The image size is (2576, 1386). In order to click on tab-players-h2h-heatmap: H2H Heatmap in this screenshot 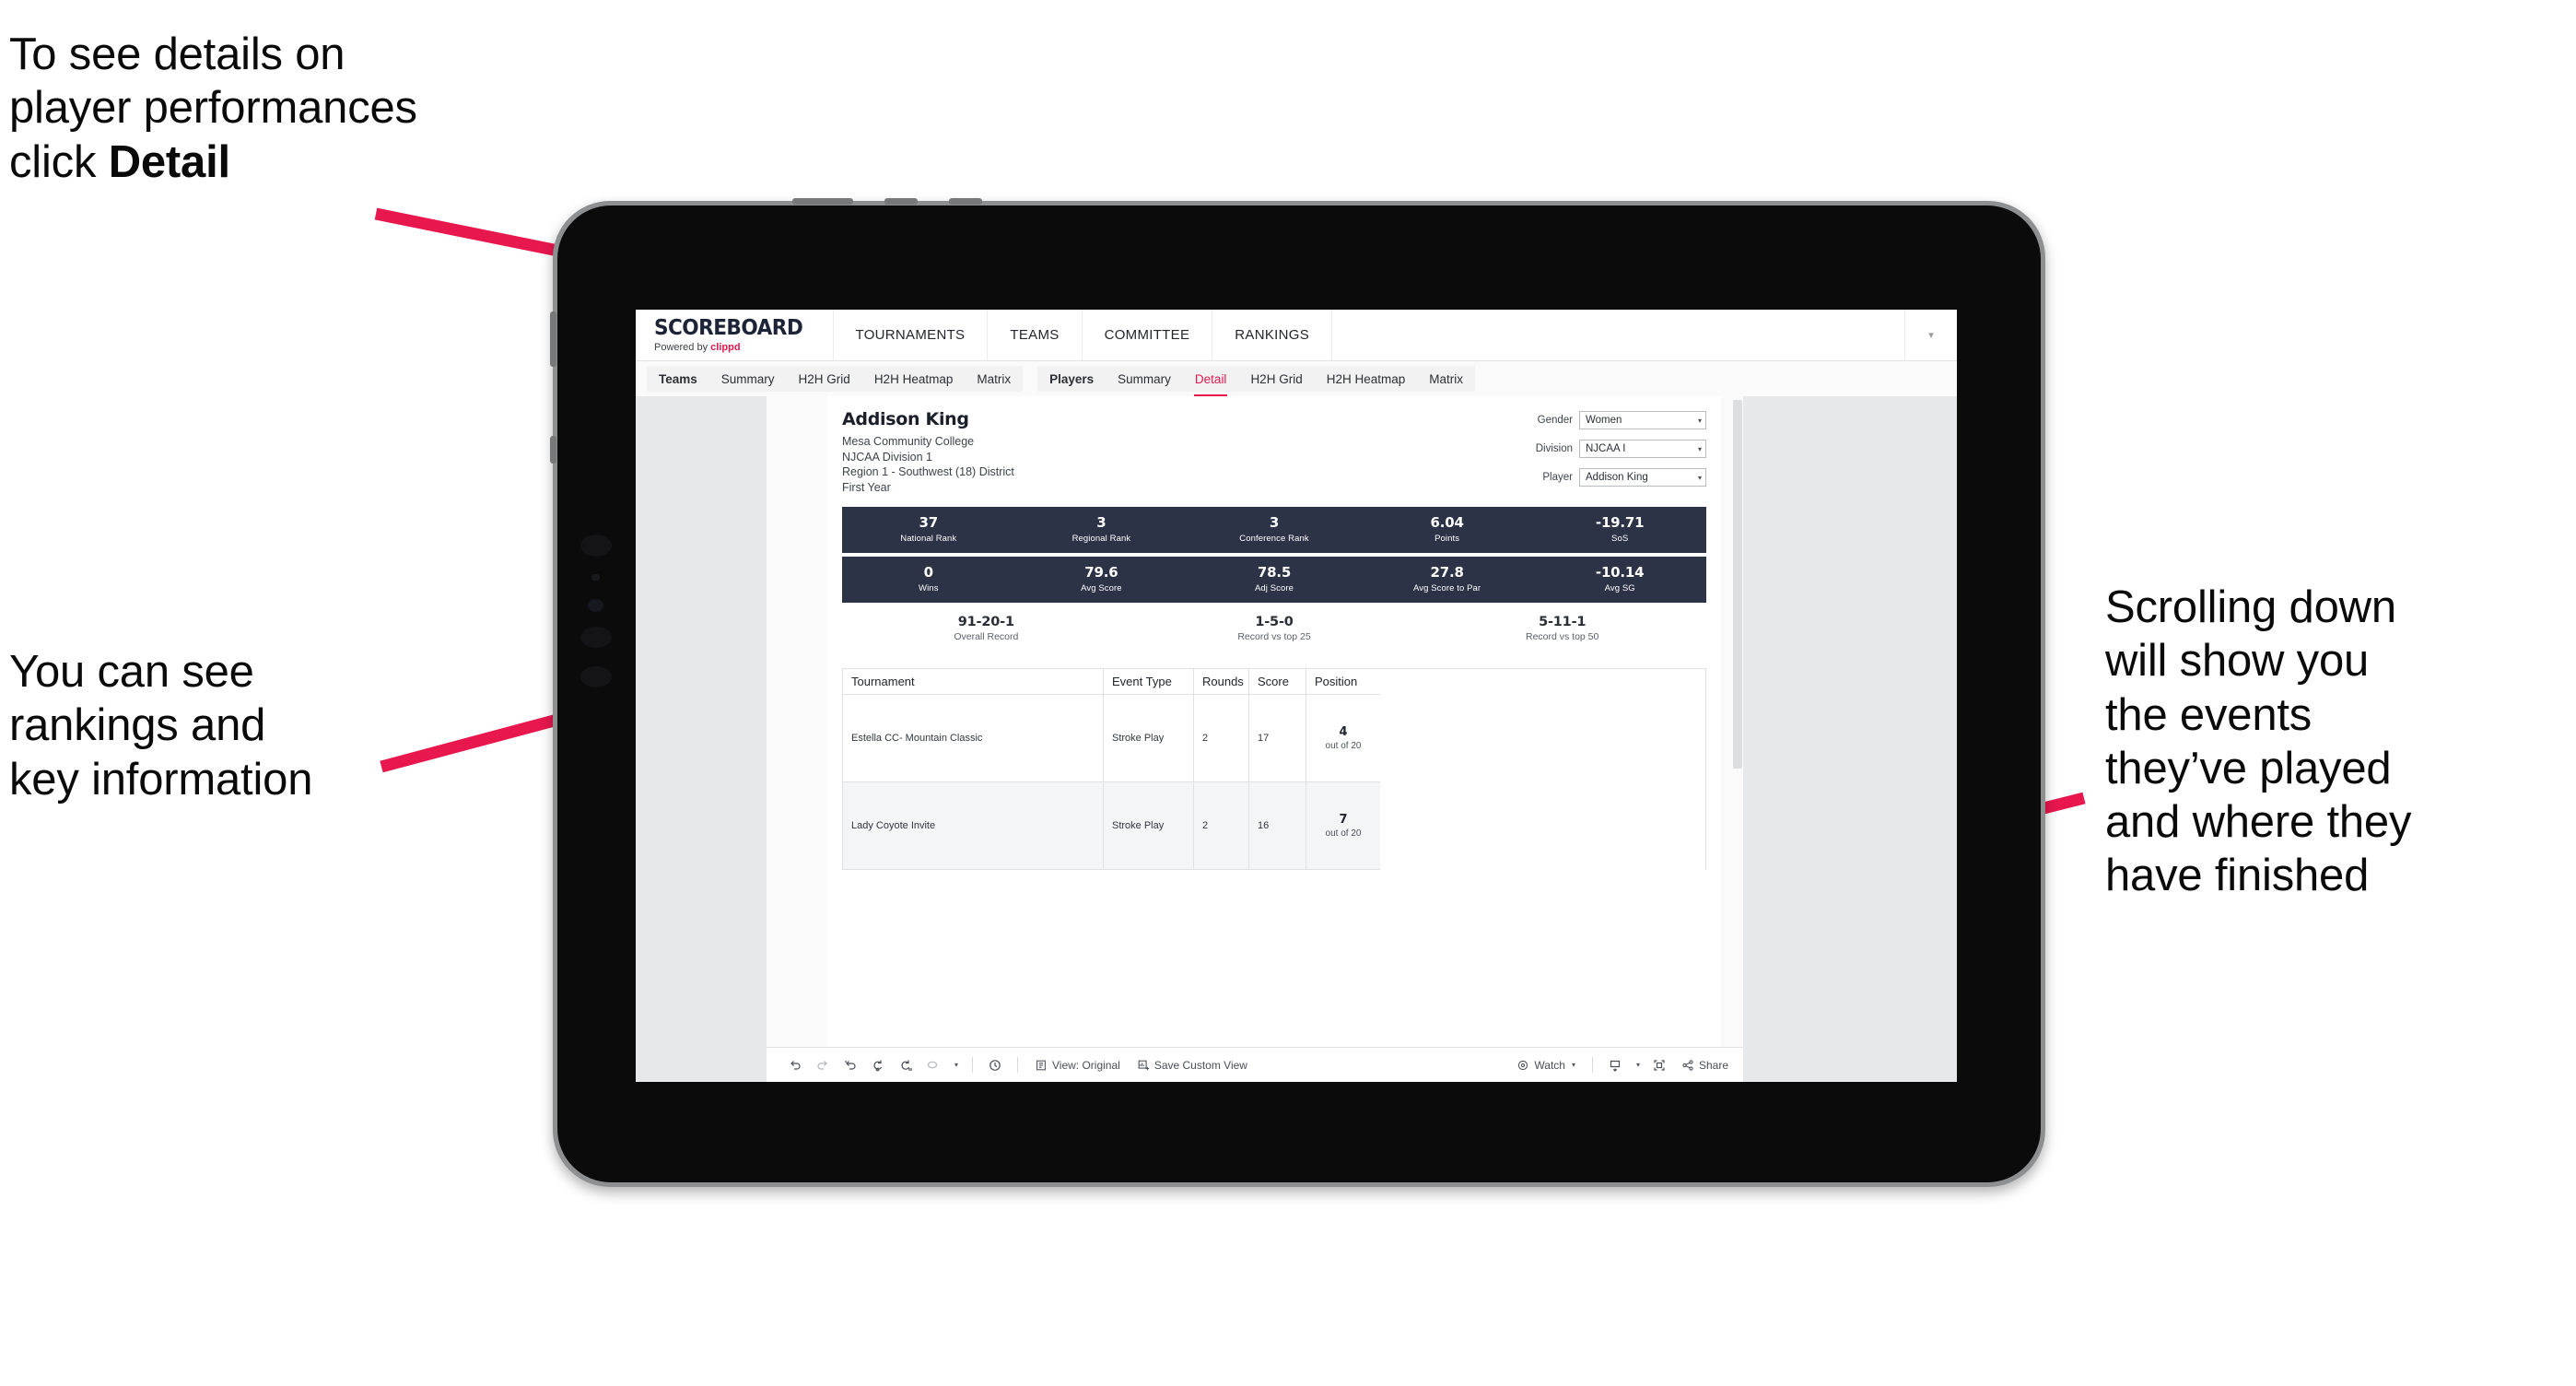, I will do `click(1366, 379)`.